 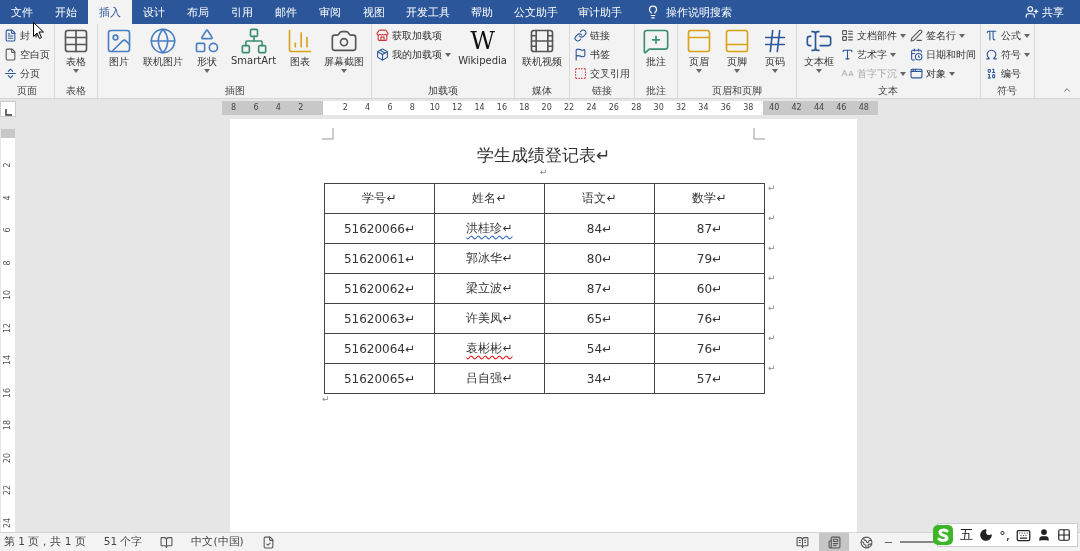 I want to click on ribbon-button: 获取加载项, so click(x=414, y=35).